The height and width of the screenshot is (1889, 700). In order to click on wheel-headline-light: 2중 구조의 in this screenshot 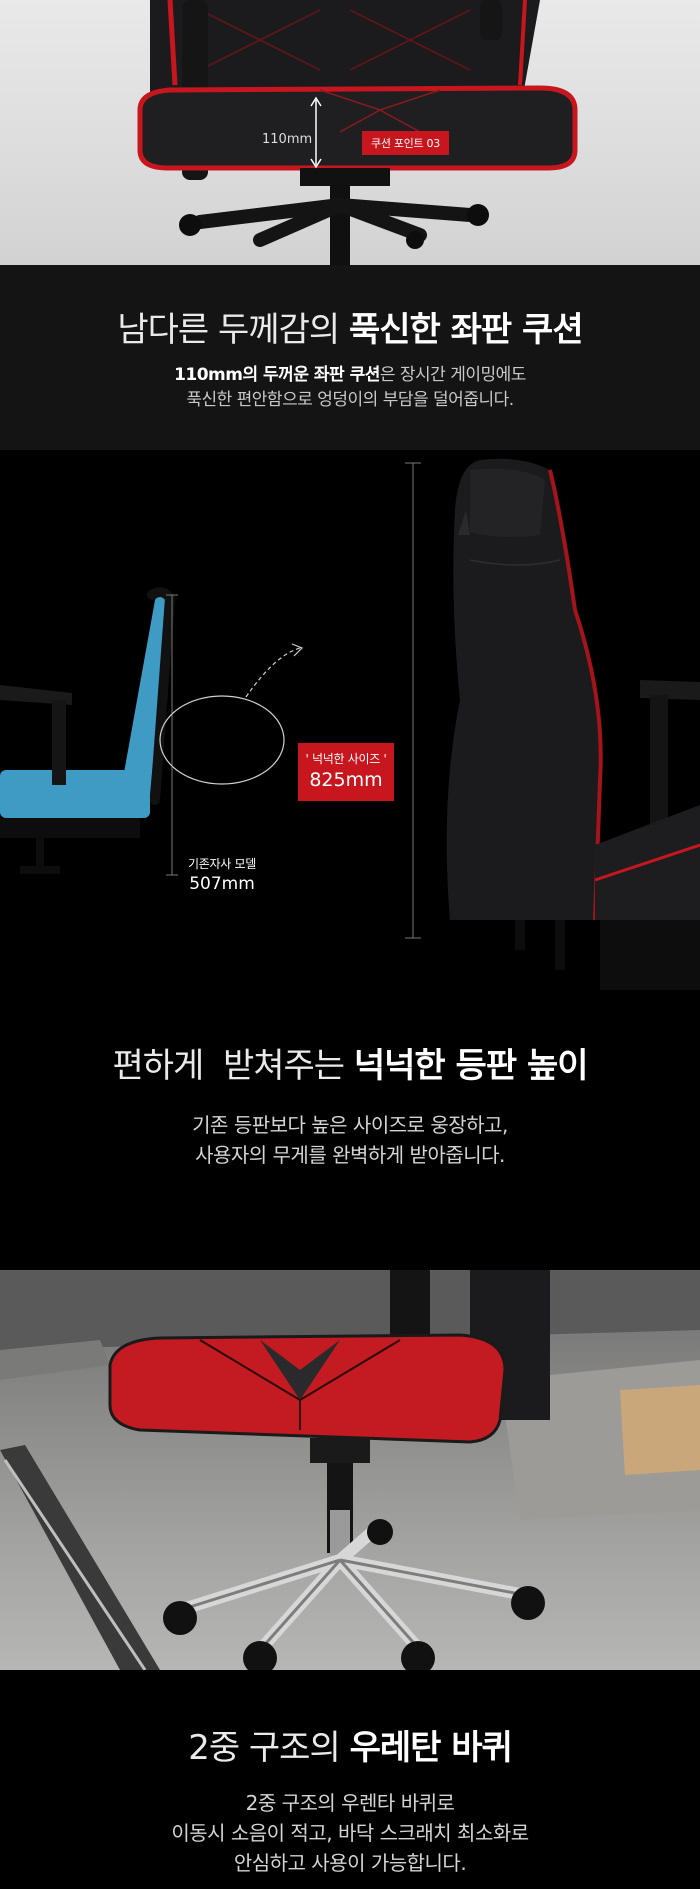, I will do `click(264, 1748)`.